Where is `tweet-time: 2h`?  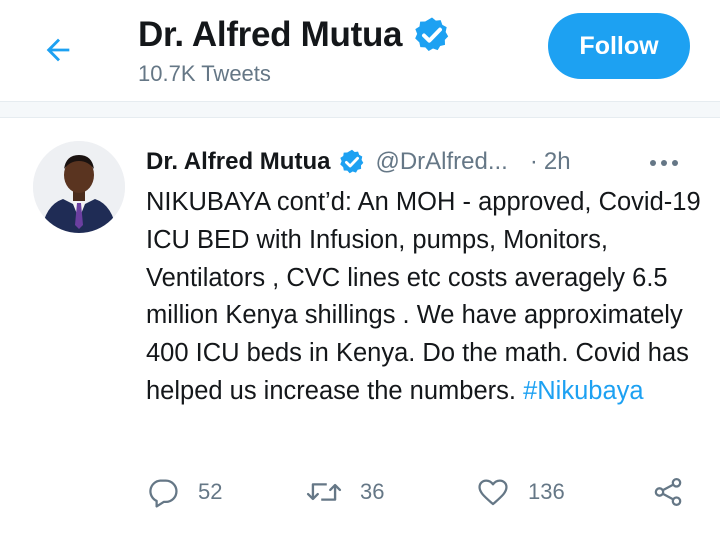
tweet-time: 2h is located at coordinates (557, 162).